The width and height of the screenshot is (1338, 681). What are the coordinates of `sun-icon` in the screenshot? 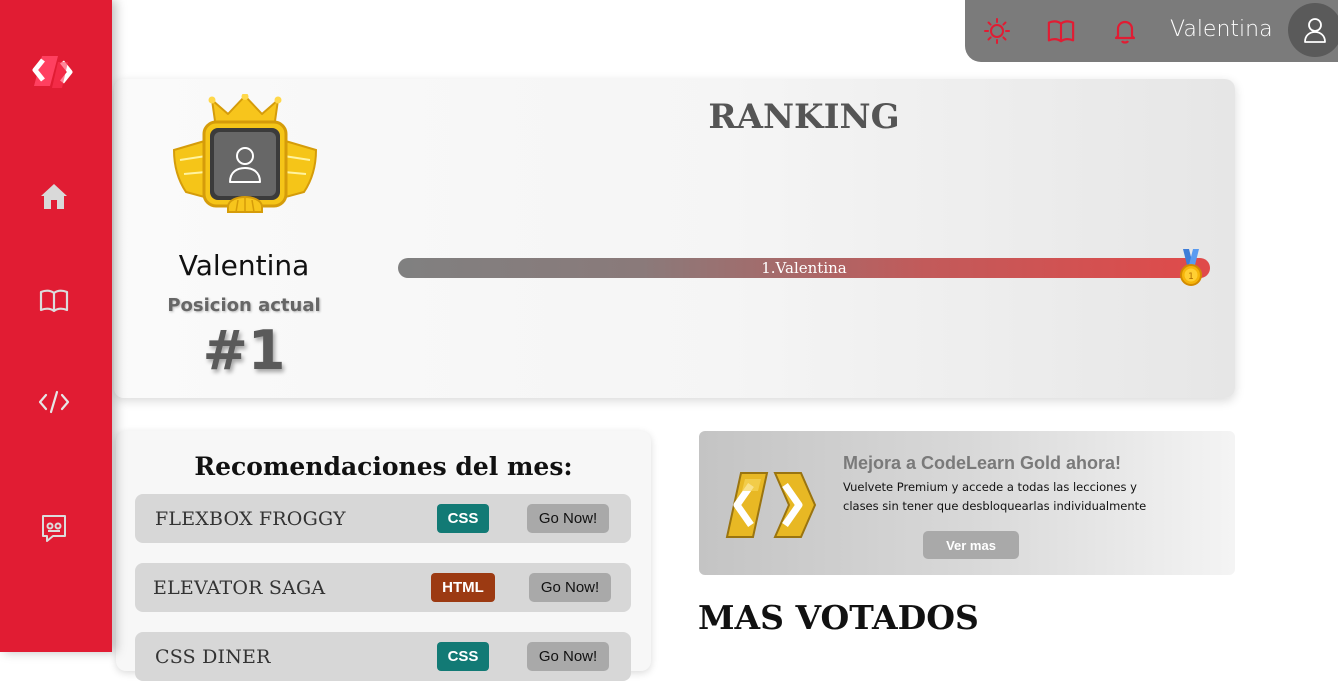 It's located at (997, 31).